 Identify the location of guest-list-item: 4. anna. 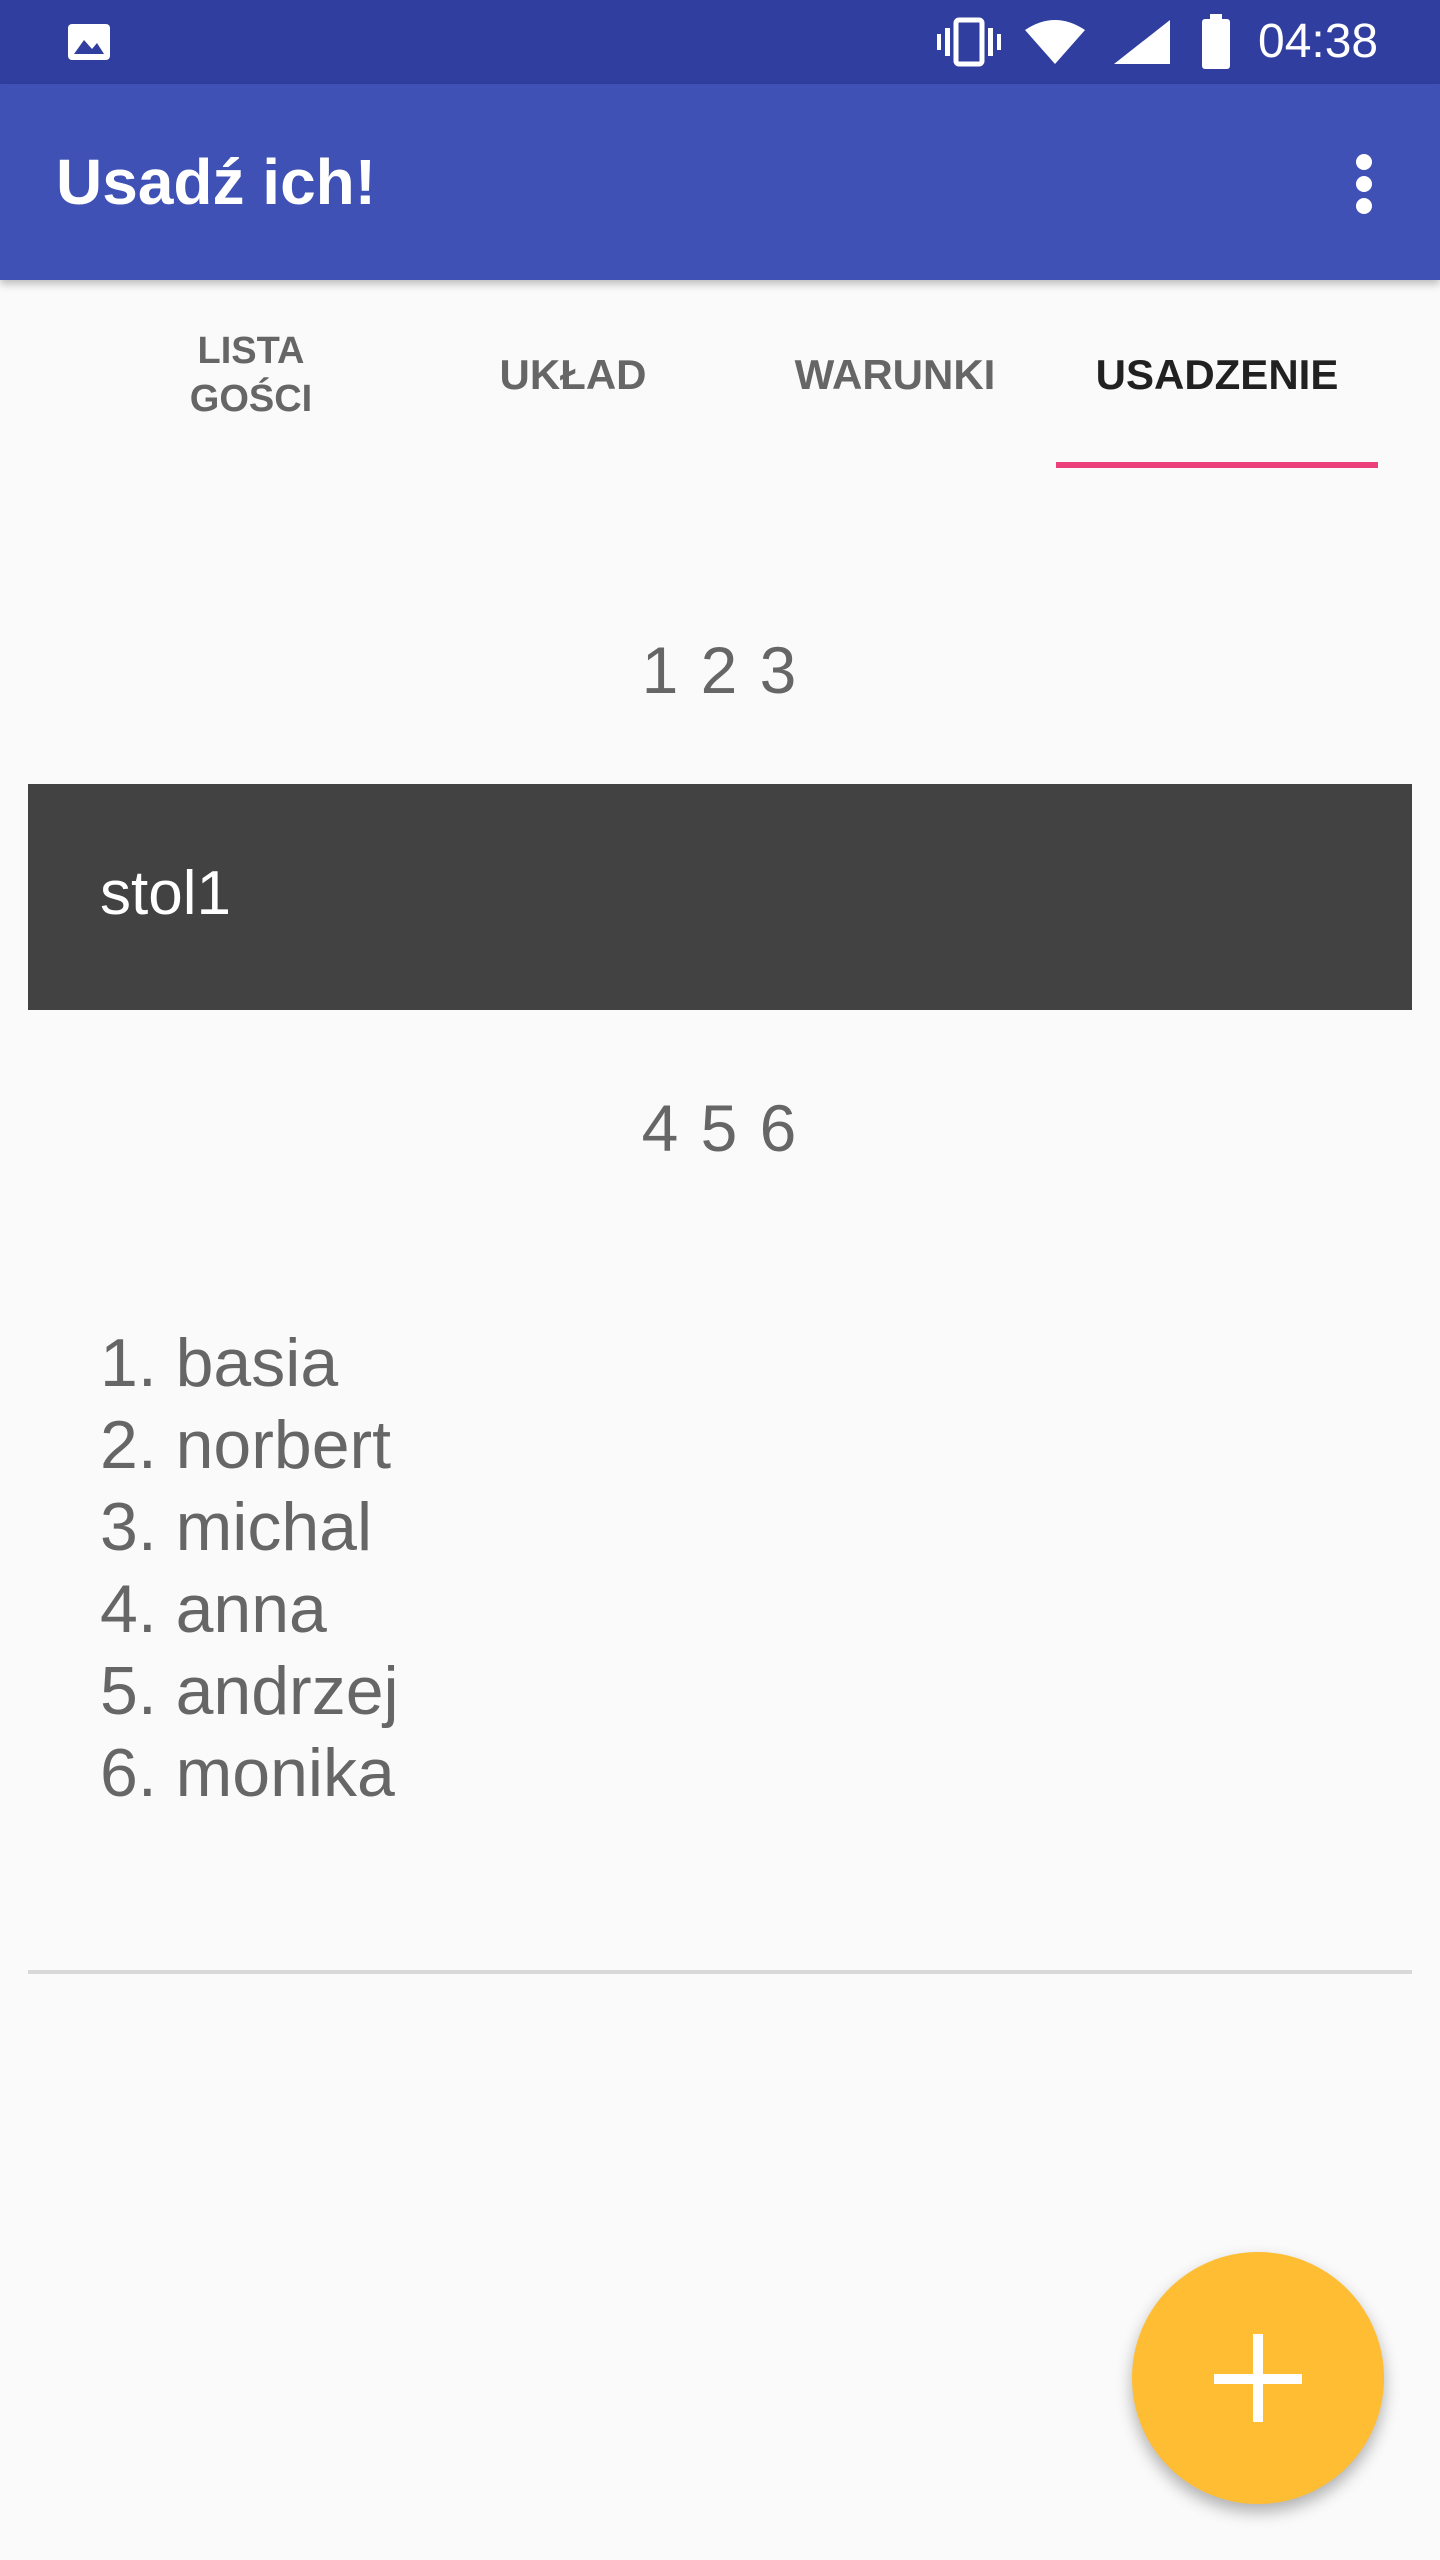
(213, 1609).